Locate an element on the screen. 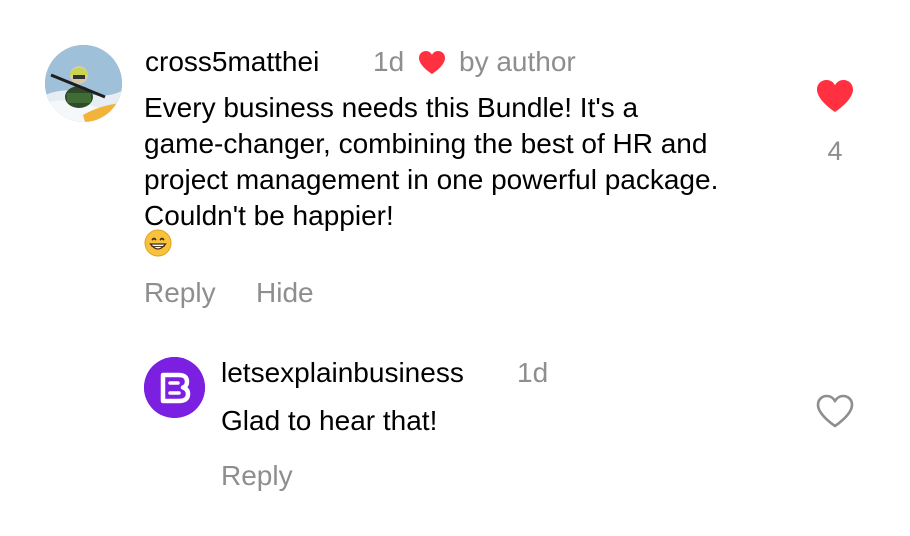 This screenshot has width=910, height=536. reply-button: Reply is located at coordinates (180, 293).